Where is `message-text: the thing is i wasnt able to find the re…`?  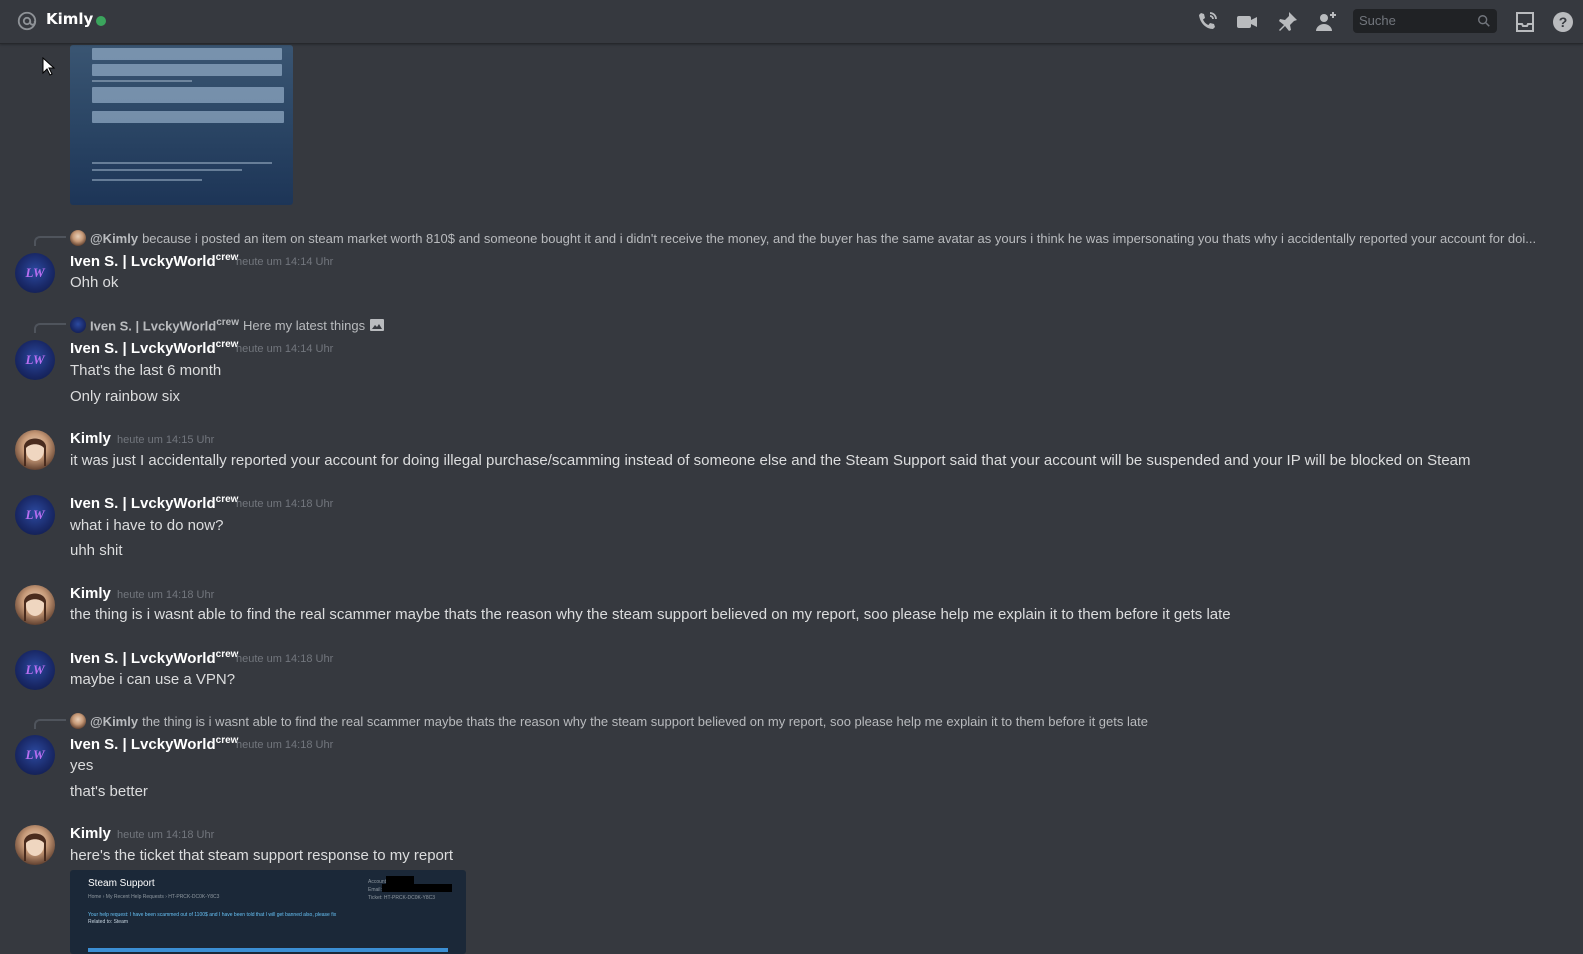
message-text: the thing is i wasnt able to find the re… is located at coordinates (650, 614).